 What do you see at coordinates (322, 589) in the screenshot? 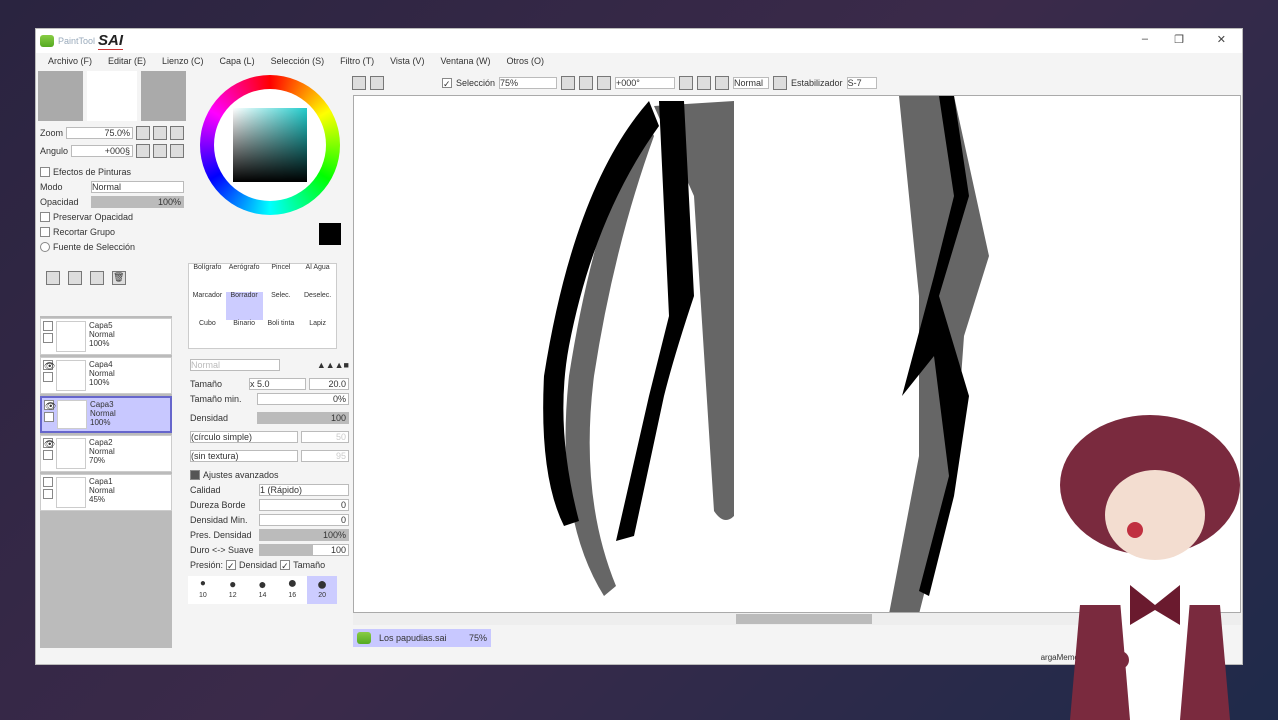
I see `brush-preset: ● 20` at bounding box center [322, 589].